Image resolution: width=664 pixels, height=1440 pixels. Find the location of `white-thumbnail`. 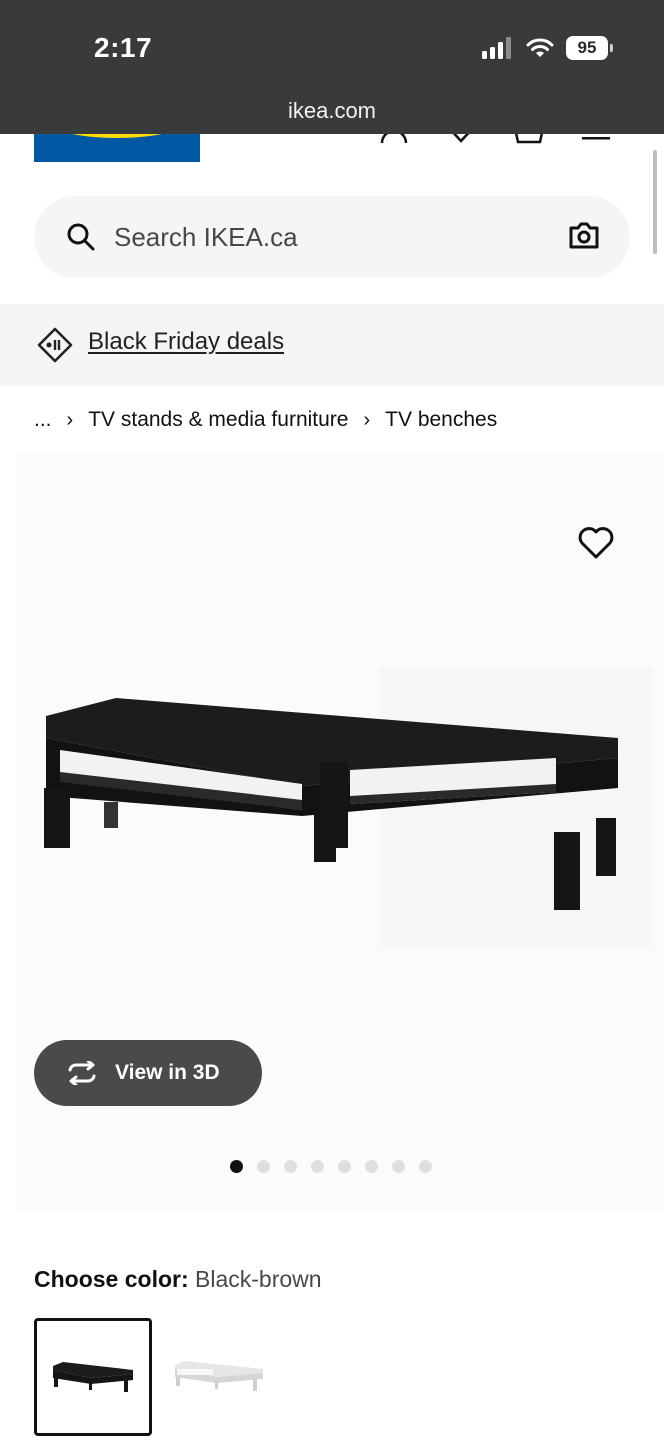

white-thumbnail is located at coordinates (219, 1376).